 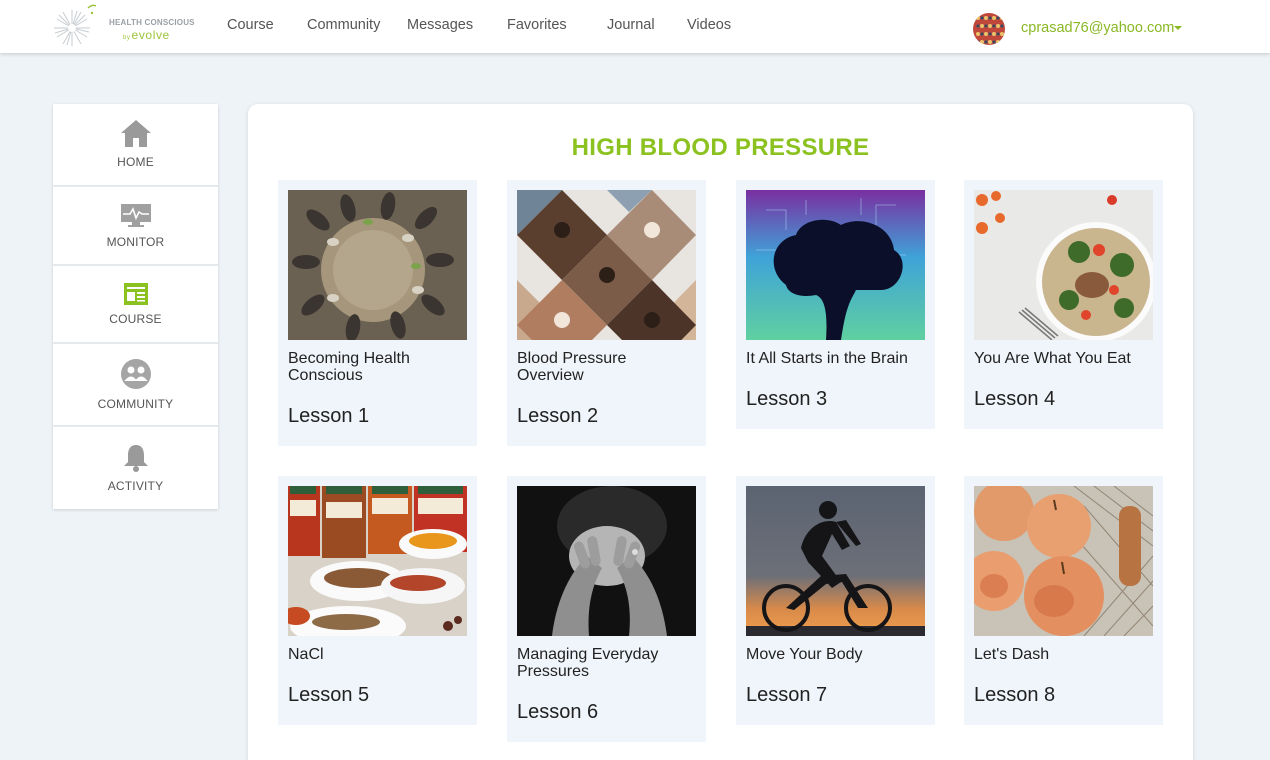 I want to click on feet-circle-photo, so click(x=377, y=265).